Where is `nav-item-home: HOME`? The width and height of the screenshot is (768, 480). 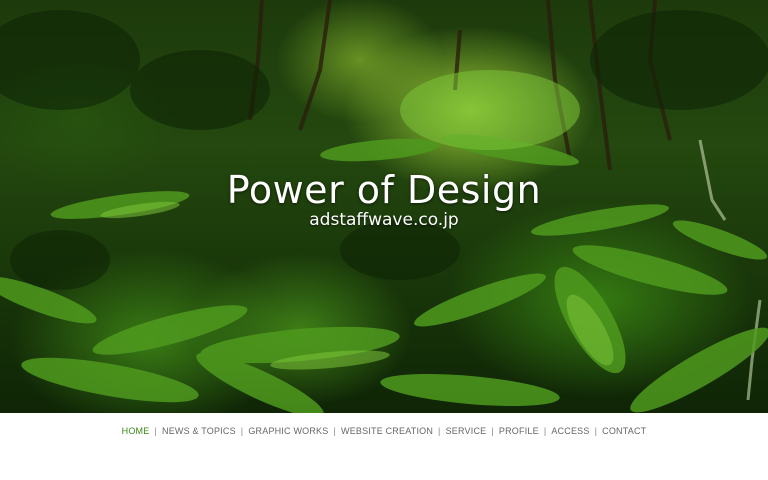 nav-item-home: HOME is located at coordinates (136, 431).